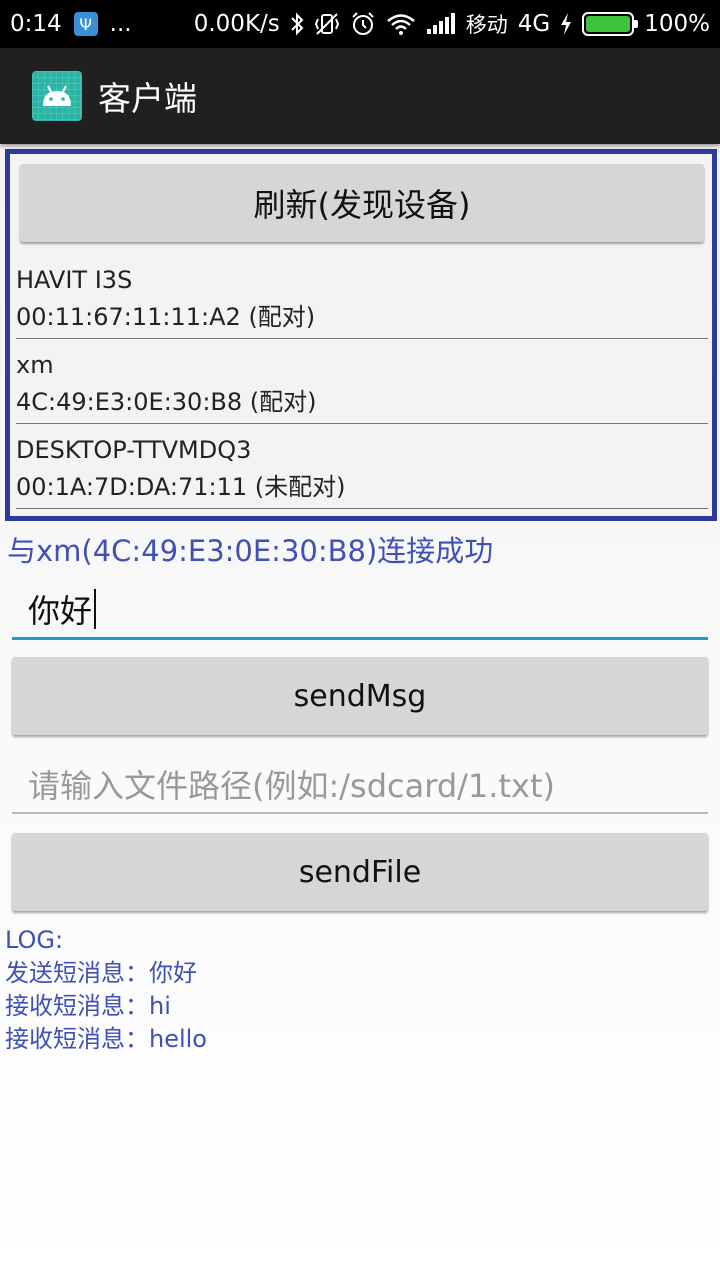 The width and height of the screenshot is (720, 1280). What do you see at coordinates (441, 24) in the screenshot?
I see `signal-icon` at bounding box center [441, 24].